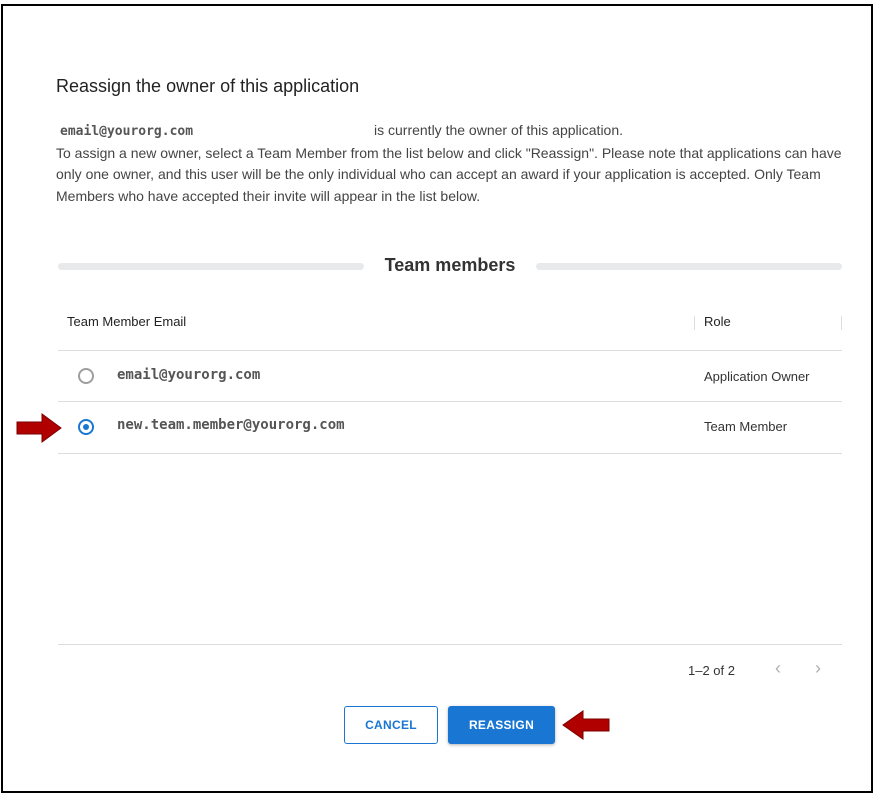 The height and width of the screenshot is (793, 880). What do you see at coordinates (231, 425) in the screenshot?
I see `row-email: new.team.member@yourorg.com` at bounding box center [231, 425].